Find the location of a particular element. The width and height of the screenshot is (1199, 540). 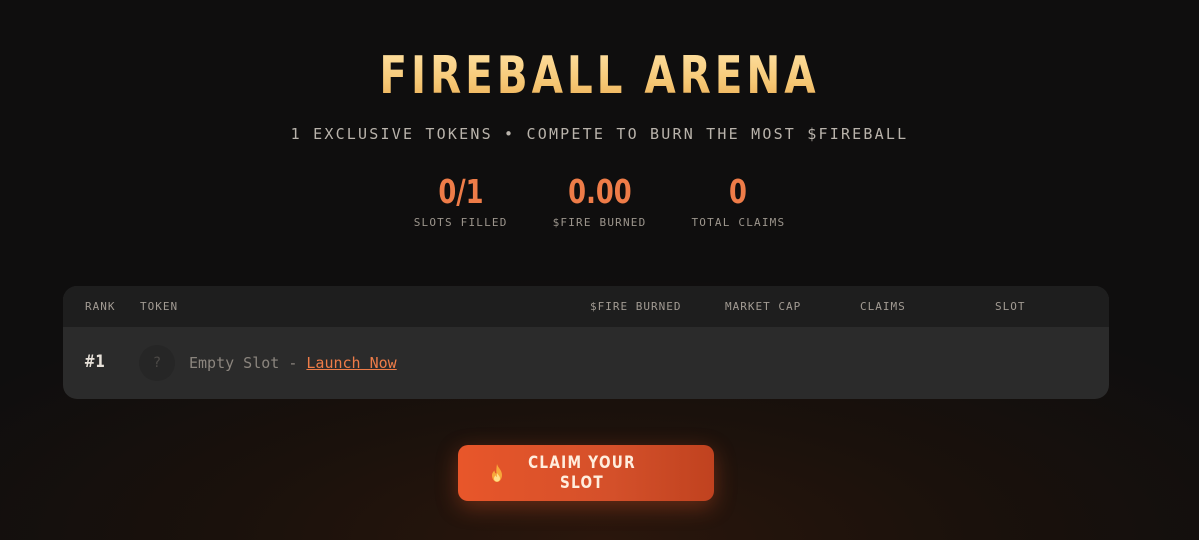

token-avatar-placeholder: ? is located at coordinates (157, 363).